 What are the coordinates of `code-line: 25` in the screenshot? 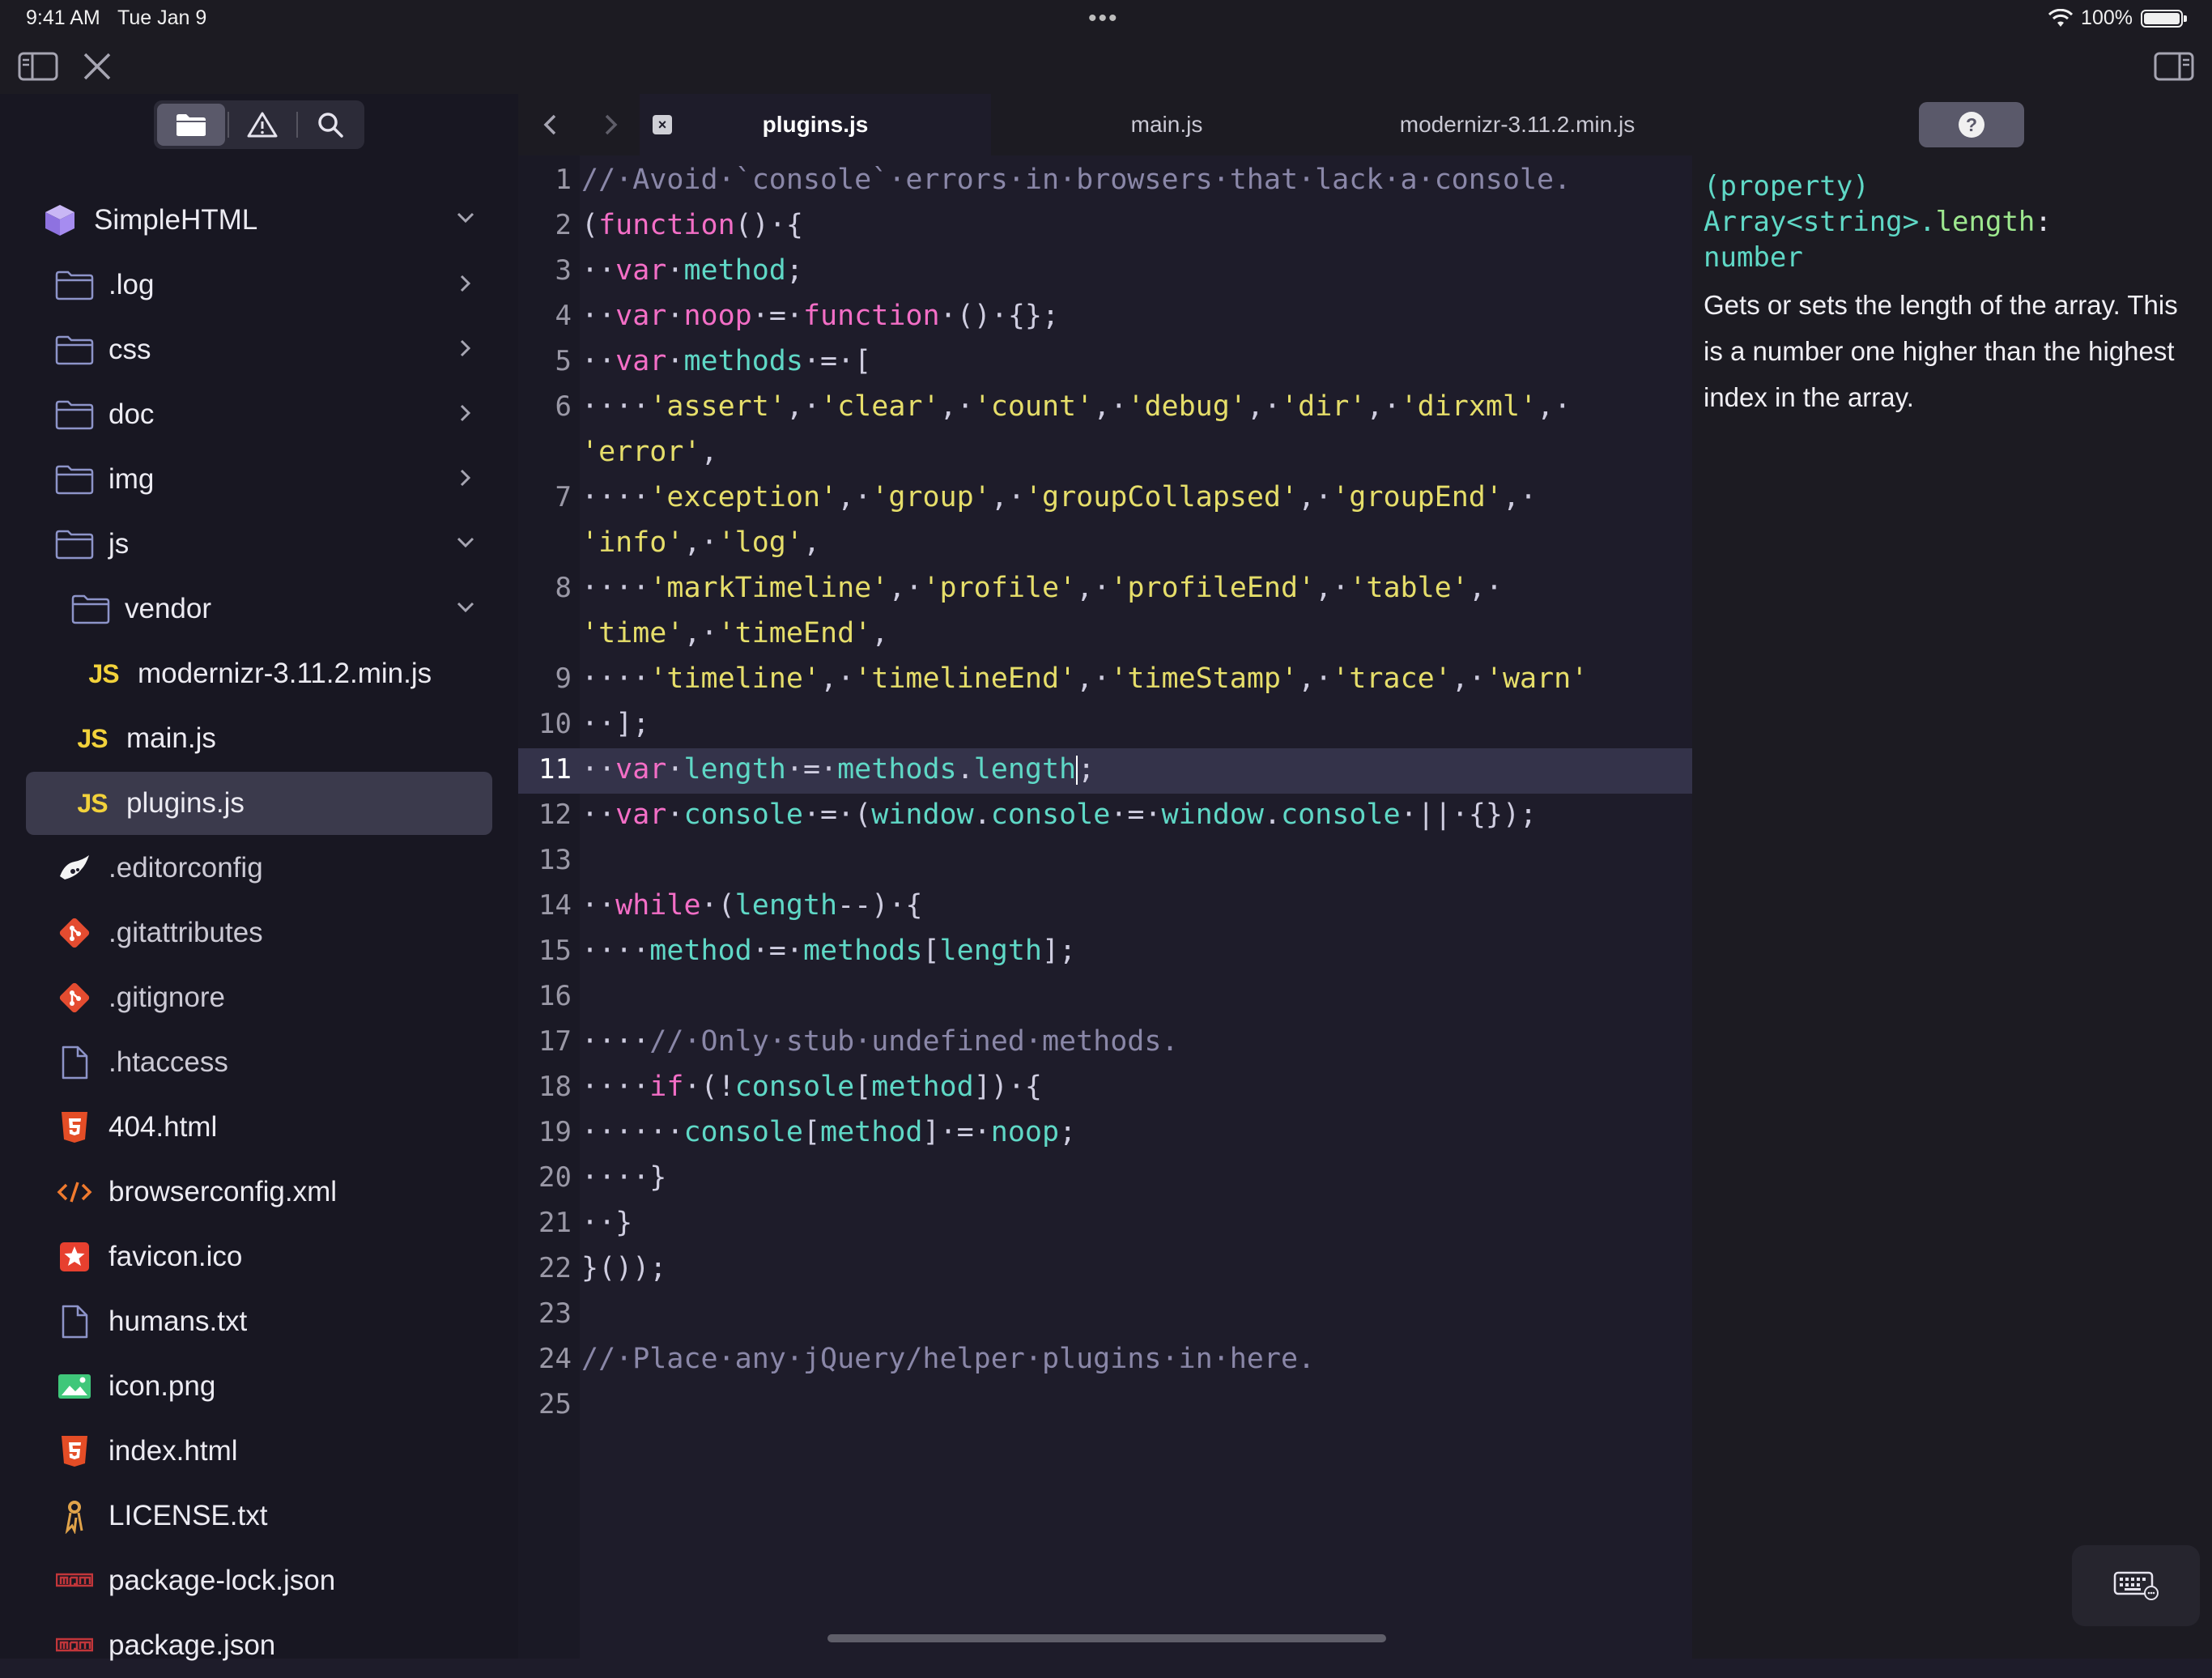 It's located at (1105, 1406).